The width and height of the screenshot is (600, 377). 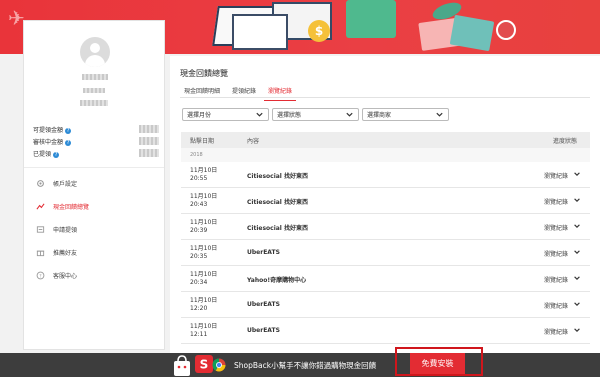 I want to click on filter-bar: 選擇月份 選擇狀態 選擇商家, so click(x=317, y=114).